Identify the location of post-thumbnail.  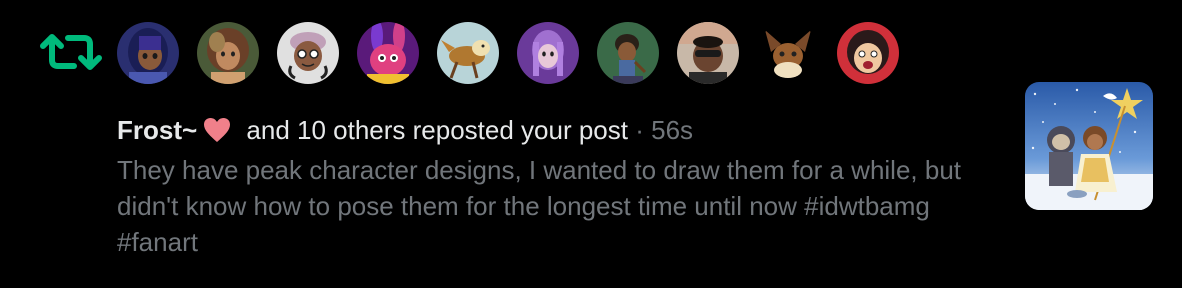
(1089, 146).